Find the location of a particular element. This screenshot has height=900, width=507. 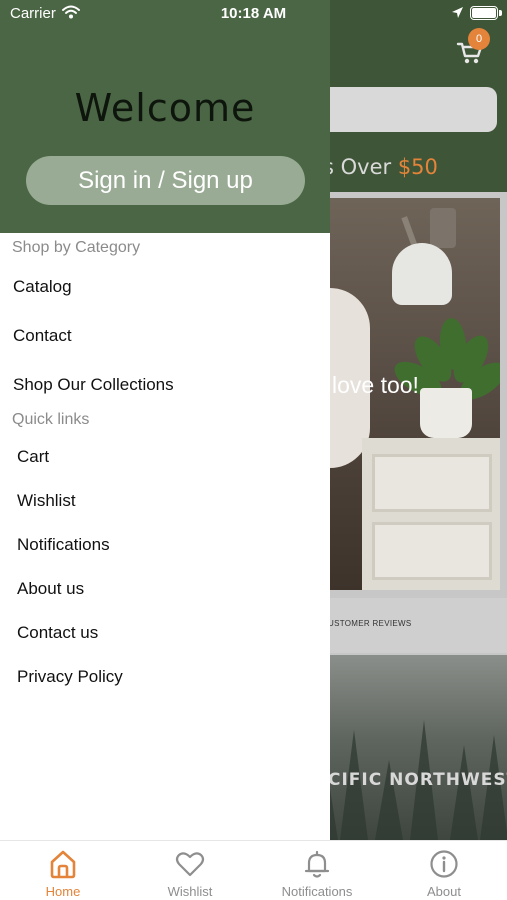

status-time: 10:18 AM is located at coordinates (253, 13).